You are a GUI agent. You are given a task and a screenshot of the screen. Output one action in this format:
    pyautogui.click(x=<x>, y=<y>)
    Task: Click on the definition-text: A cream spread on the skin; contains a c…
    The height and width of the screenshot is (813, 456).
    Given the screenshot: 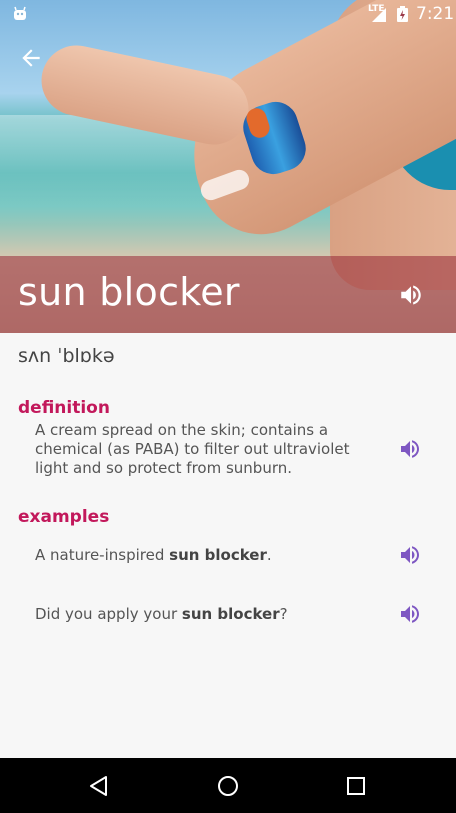 What is the action you would take?
    pyautogui.click(x=192, y=449)
    